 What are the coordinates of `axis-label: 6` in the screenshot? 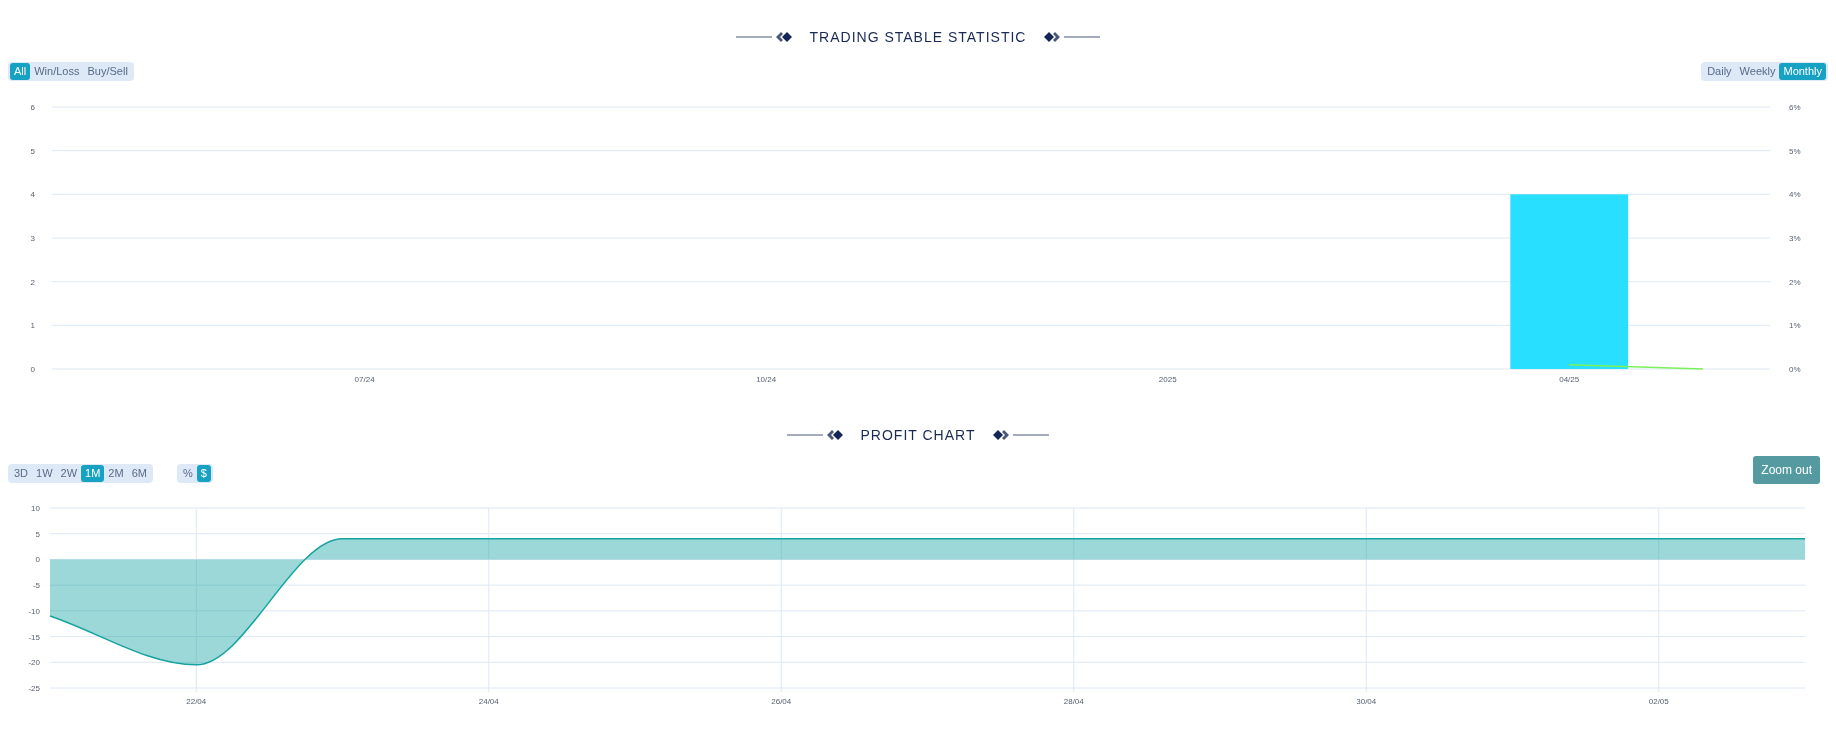 It's located at (32, 107).